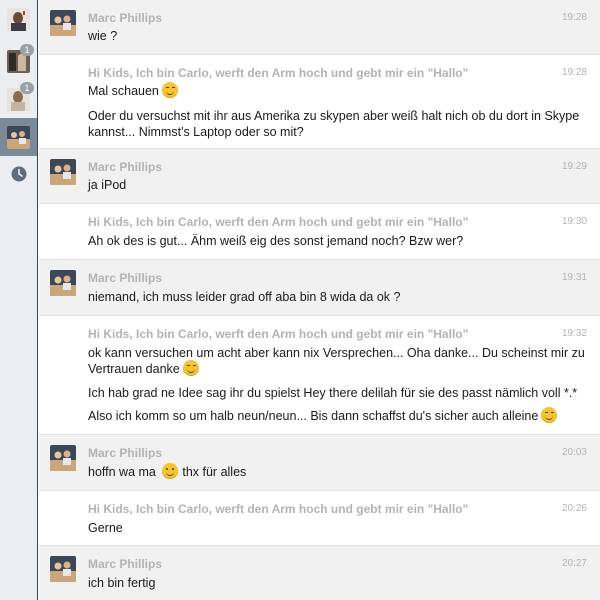 Image resolution: width=600 pixels, height=600 pixels. I want to click on sidebar-item-contact-3: 1, so click(18, 99).